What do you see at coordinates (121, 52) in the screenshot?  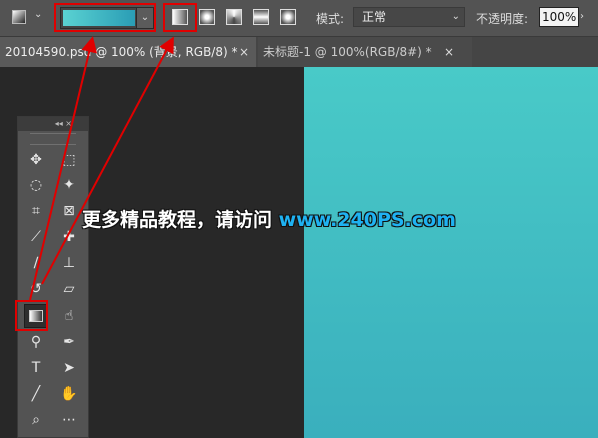 I see `tab-label: 20104590.psd @ 100% (背景, RGB/8) *` at bounding box center [121, 52].